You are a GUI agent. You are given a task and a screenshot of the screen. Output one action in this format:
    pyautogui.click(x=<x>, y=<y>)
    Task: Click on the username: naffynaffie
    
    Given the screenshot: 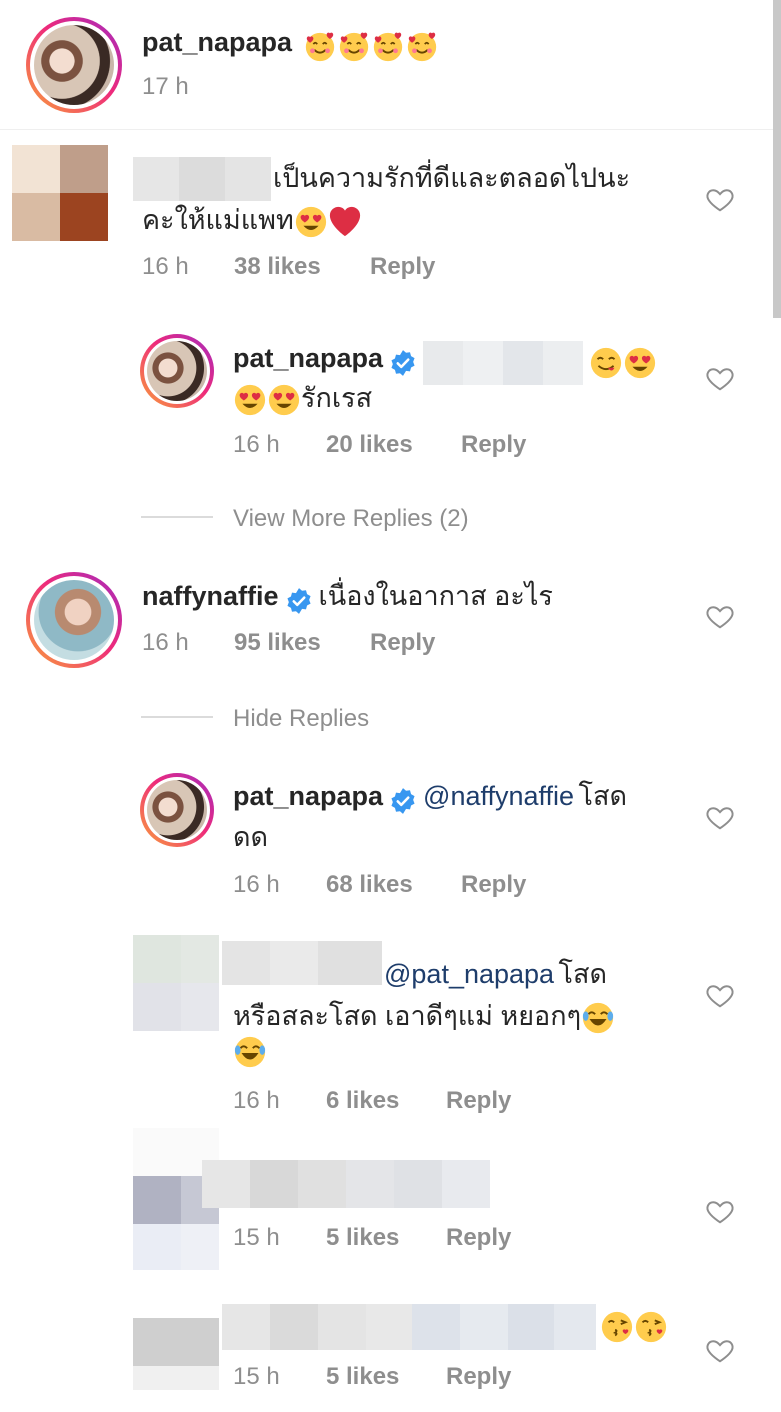 What is the action you would take?
    pyautogui.click(x=210, y=596)
    